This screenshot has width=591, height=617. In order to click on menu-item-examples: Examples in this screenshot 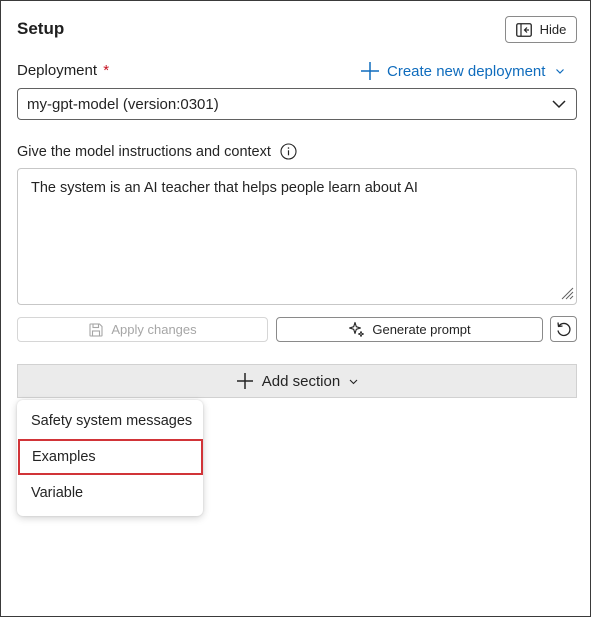, I will do `click(110, 457)`.